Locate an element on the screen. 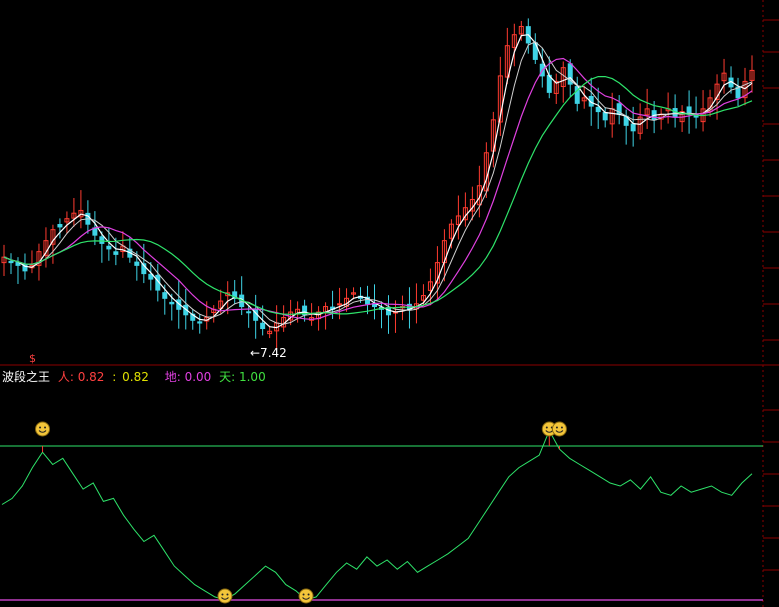 The width and height of the screenshot is (779, 607). top-marker: $ is located at coordinates (32, 358).